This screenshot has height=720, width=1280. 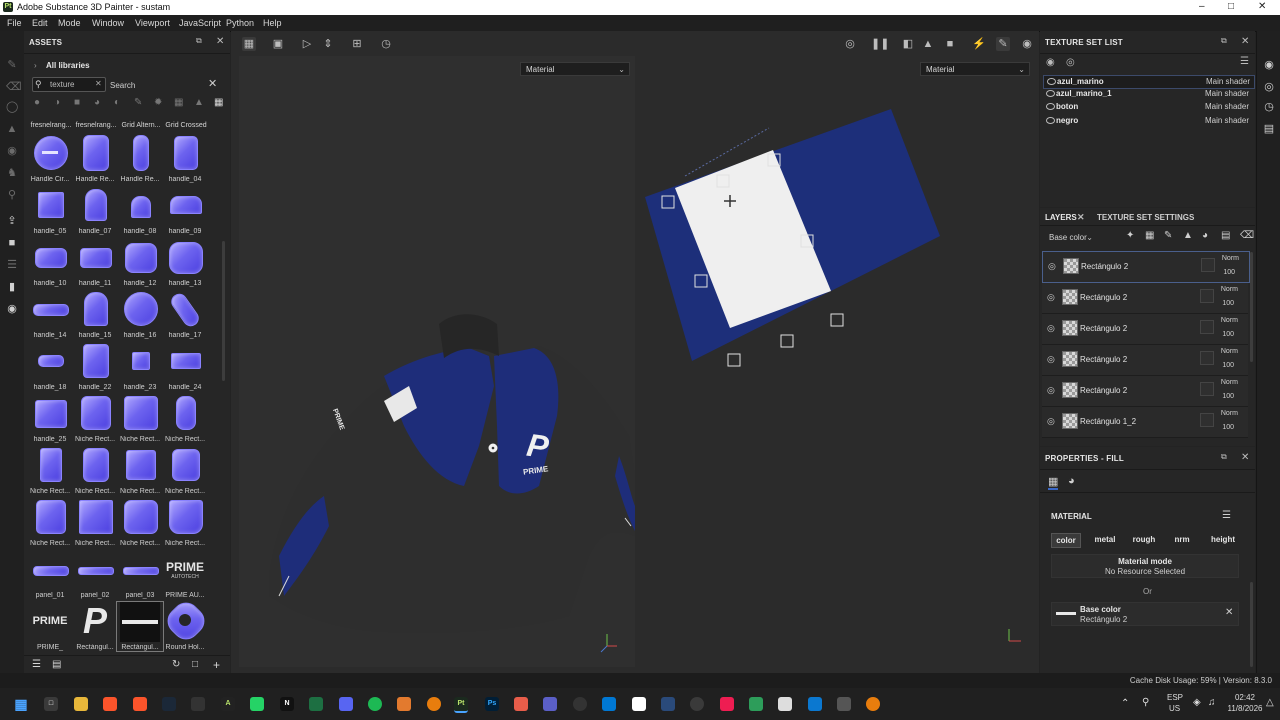 I want to click on chip-rough: rough, so click(x=1144, y=539).